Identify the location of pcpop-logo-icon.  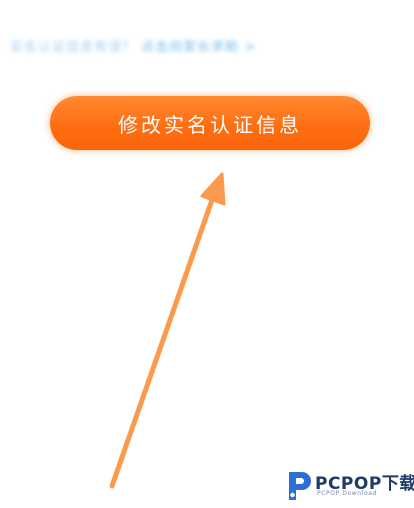
(300, 486).